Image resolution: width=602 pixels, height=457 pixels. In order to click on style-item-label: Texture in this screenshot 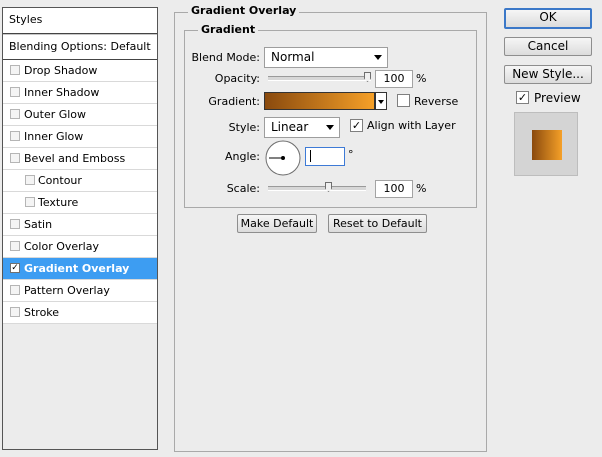, I will do `click(58, 202)`.